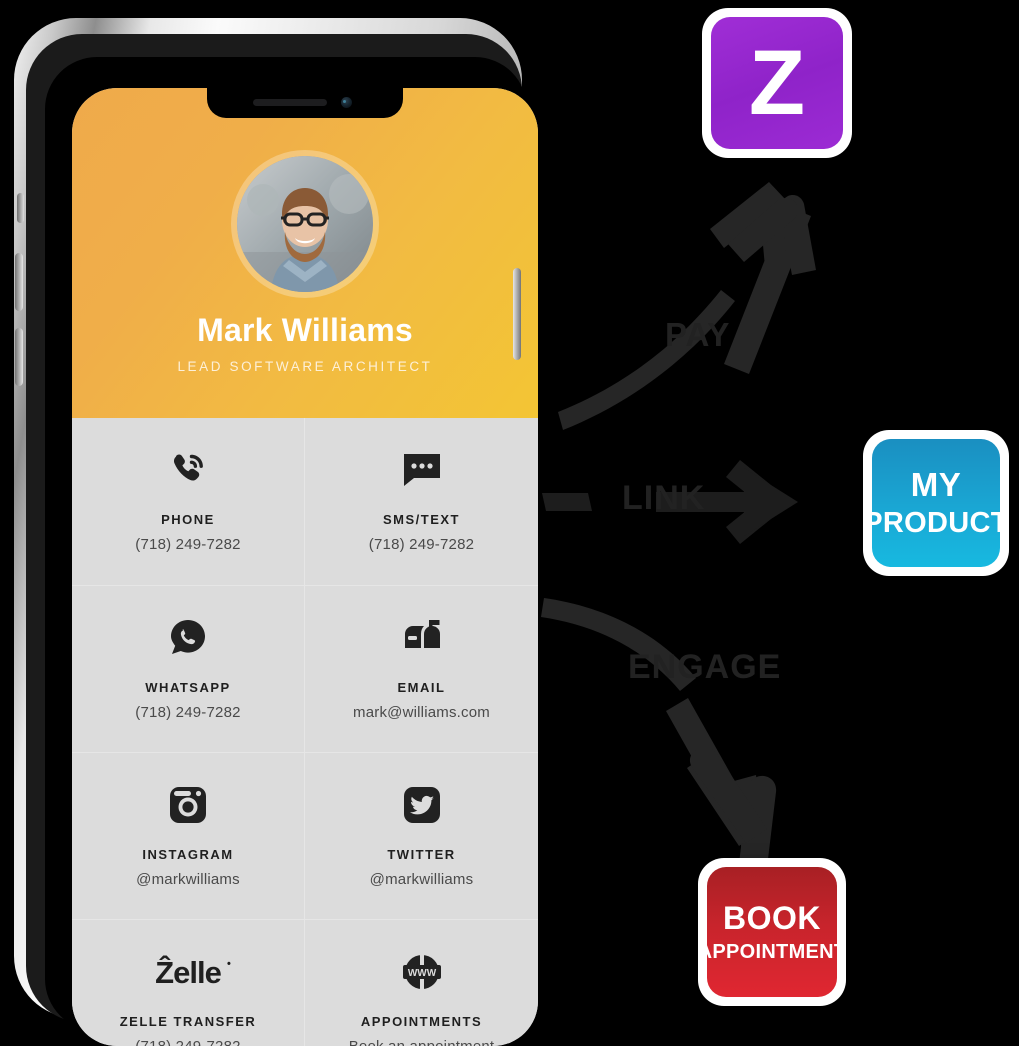  Describe the element at coordinates (188, 470) in the screenshot. I see `phone-icon` at that location.